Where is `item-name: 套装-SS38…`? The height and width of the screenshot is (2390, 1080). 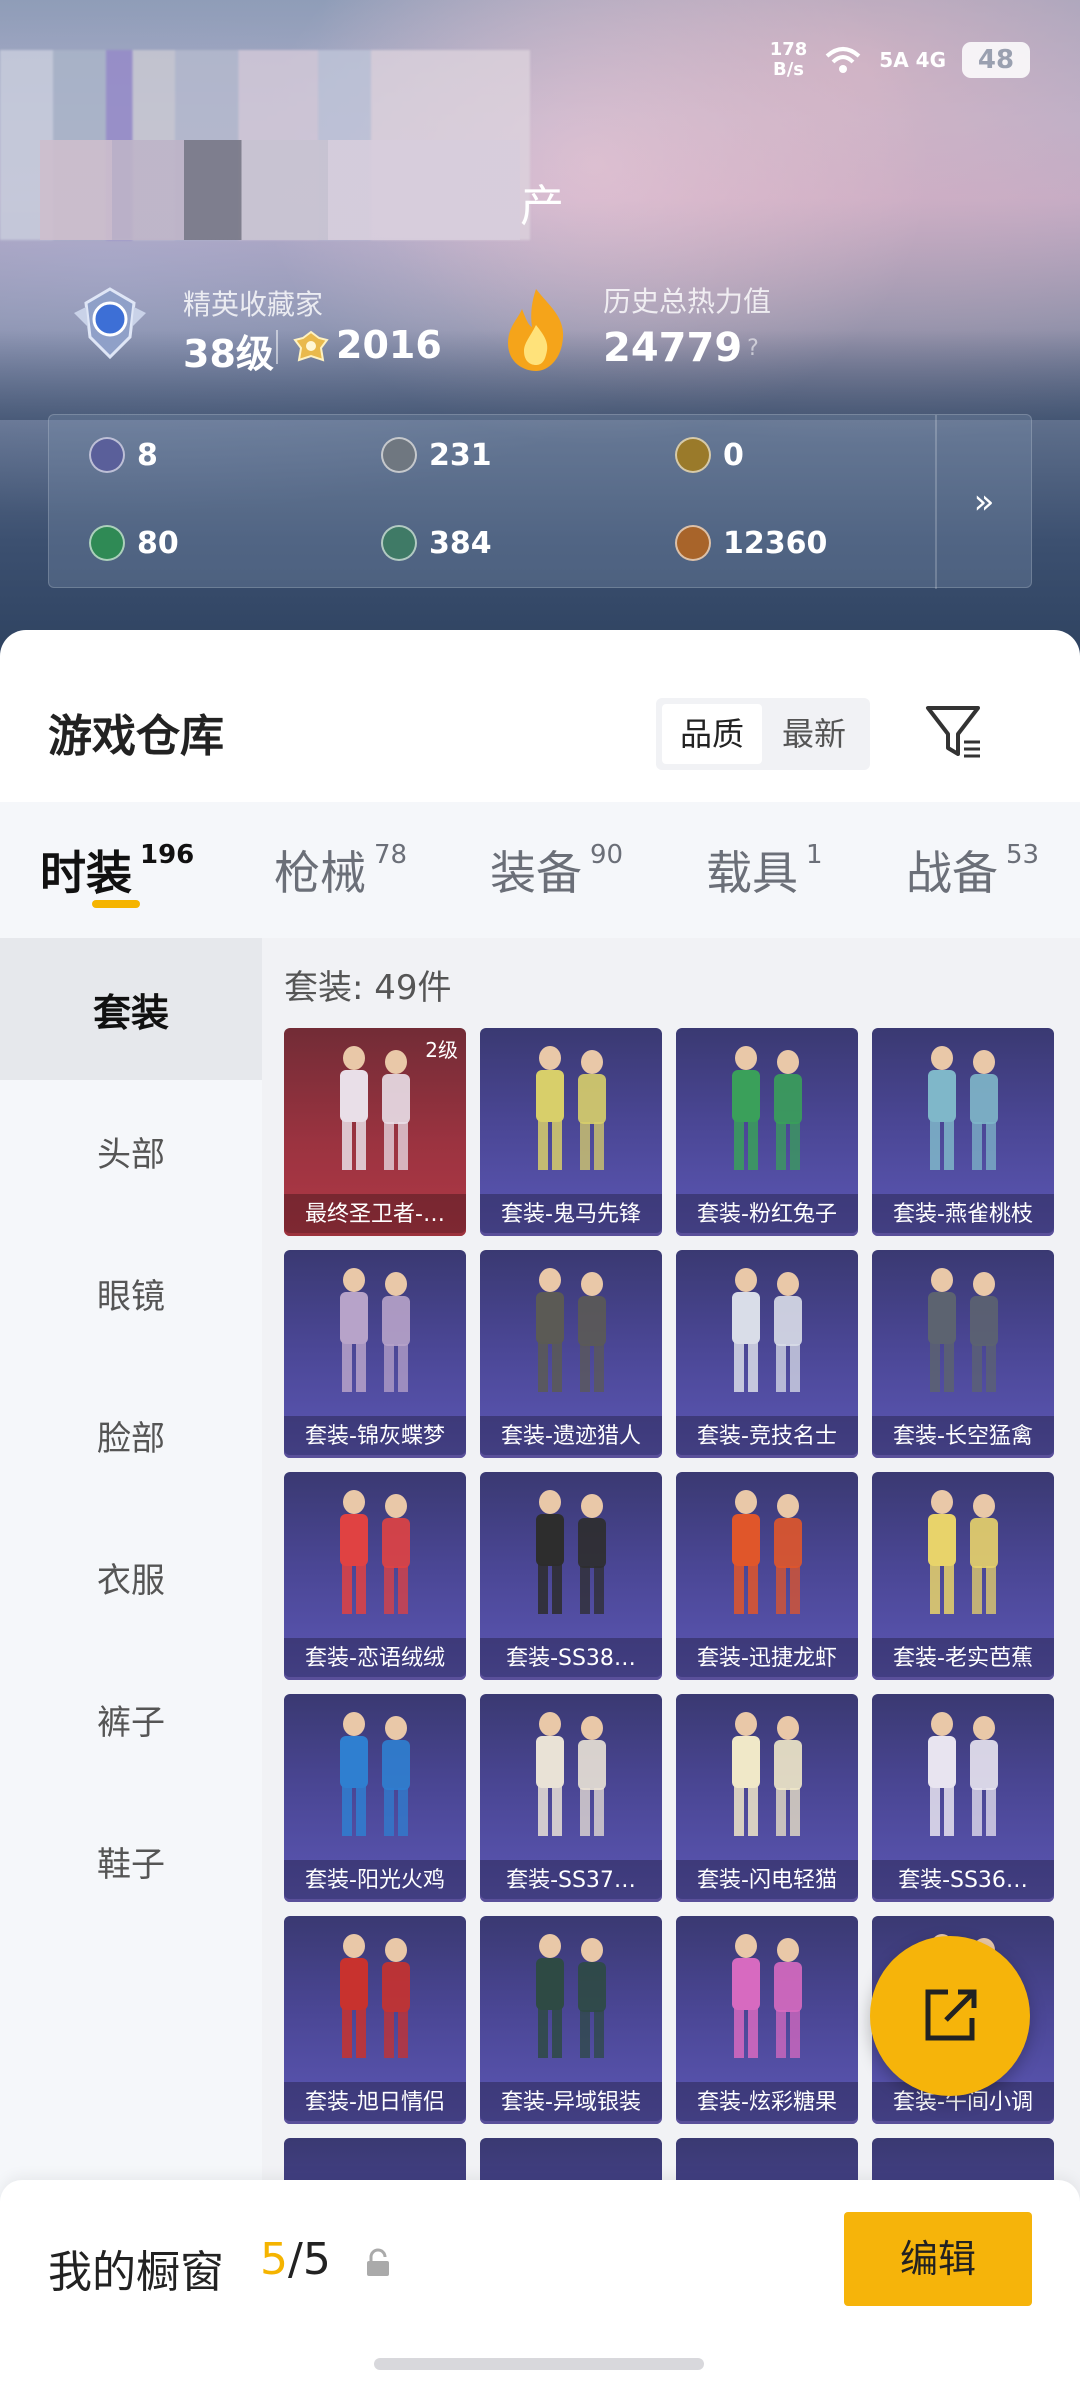
item-name: 套装-SS38… is located at coordinates (571, 1659).